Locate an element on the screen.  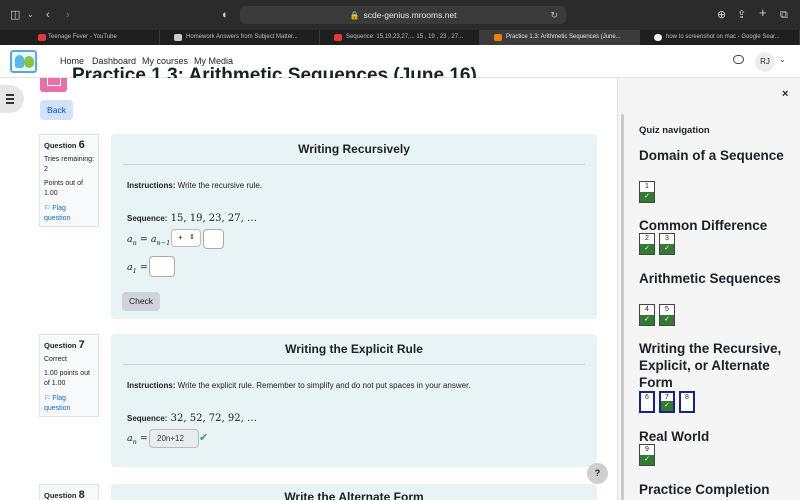
share-icon: ⇪ is located at coordinates (741, 15).